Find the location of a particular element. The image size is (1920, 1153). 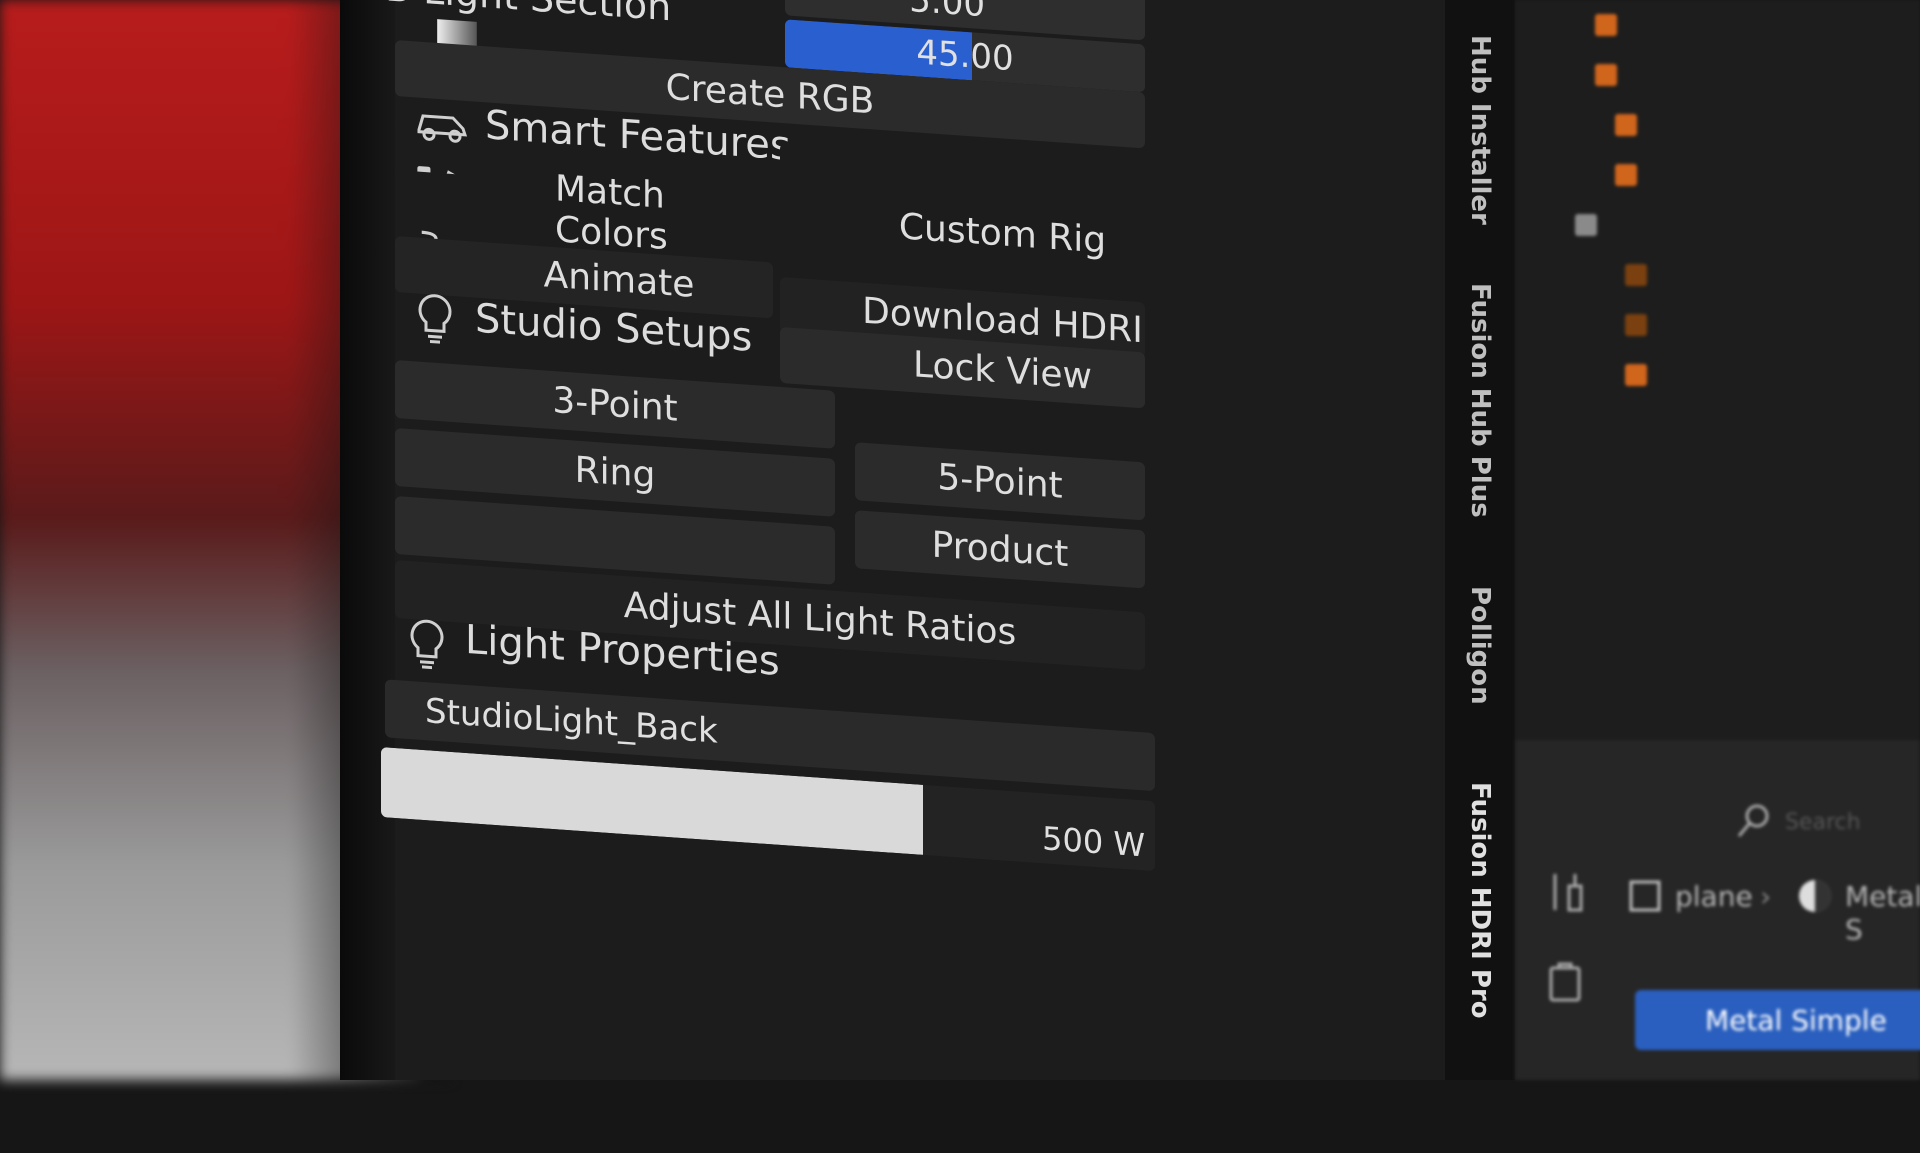

setup-3-point-label: 3-Point is located at coordinates (615, 404).